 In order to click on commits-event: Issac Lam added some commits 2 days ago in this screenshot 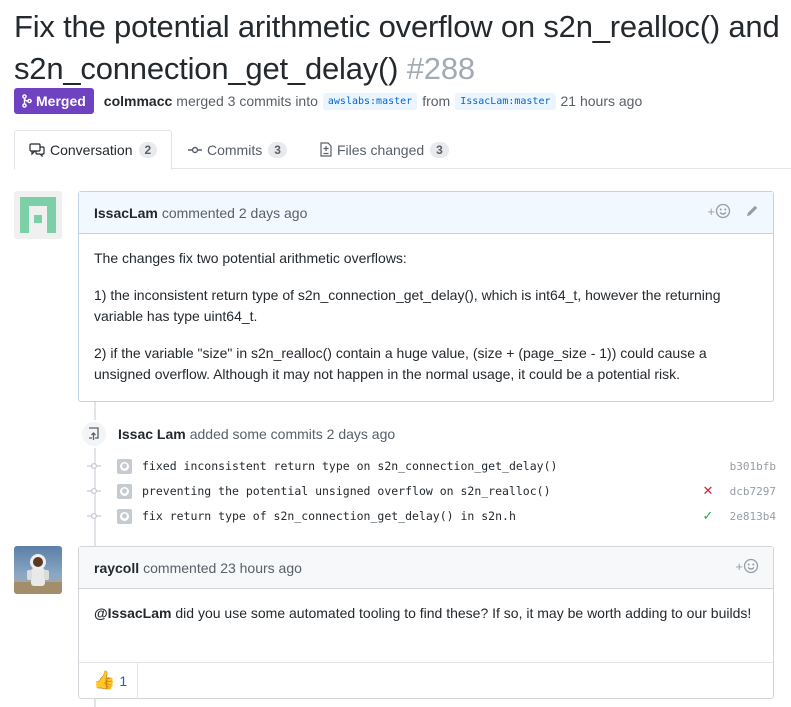, I will do `click(237, 434)`.